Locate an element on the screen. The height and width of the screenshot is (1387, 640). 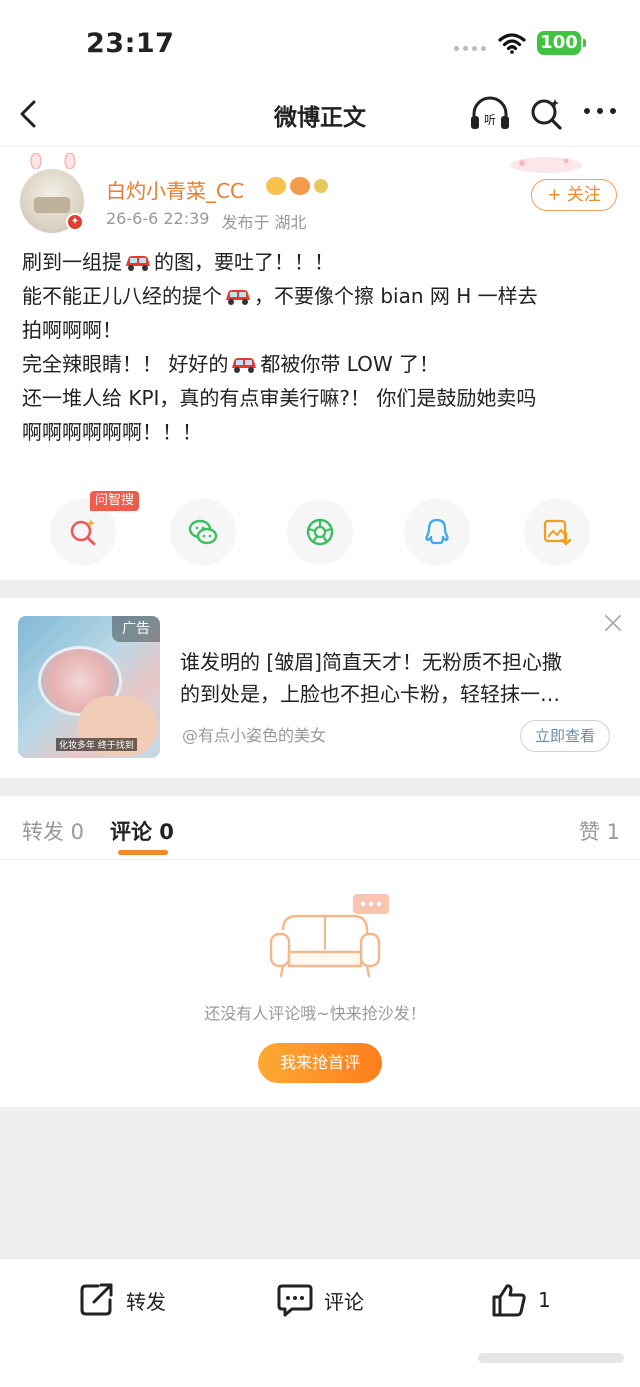
follow-decoration is located at coordinates (546, 165).